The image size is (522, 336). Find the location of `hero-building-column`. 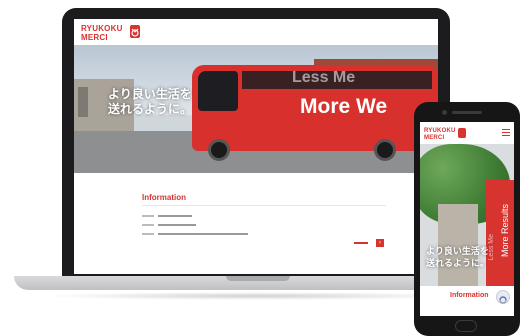

hero-building-column is located at coordinates (83, 102).